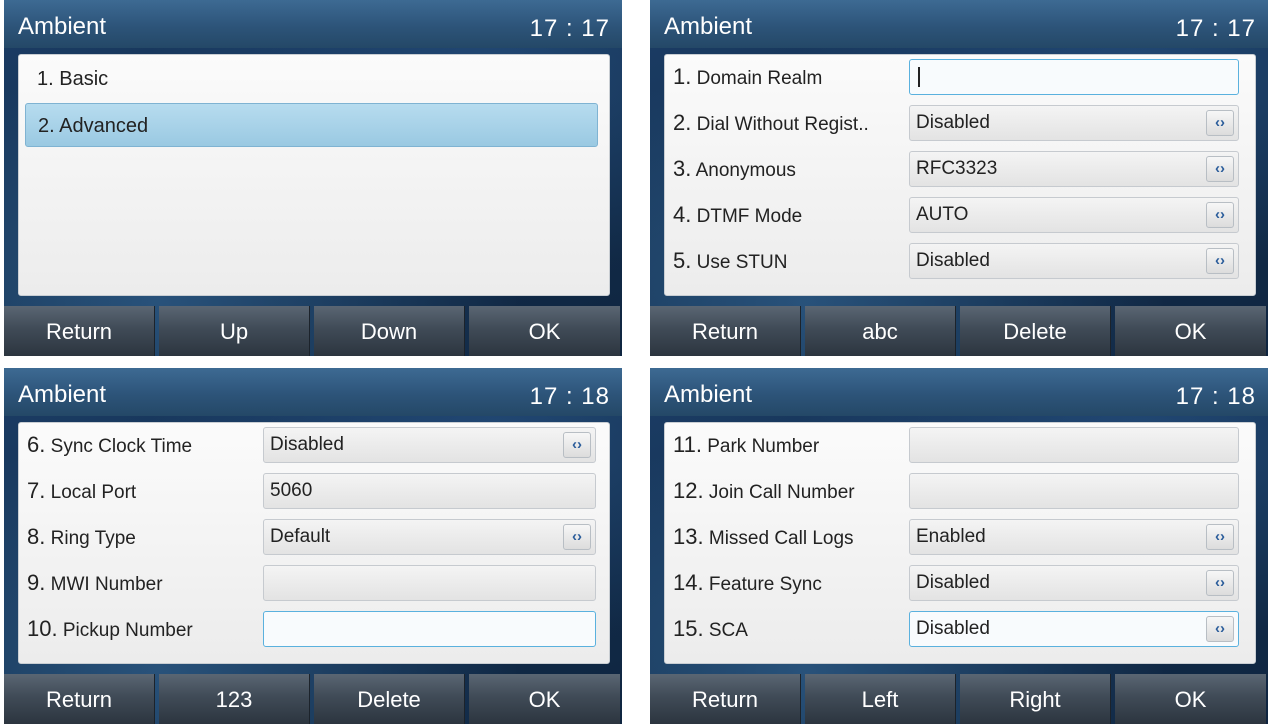 The width and height of the screenshot is (1272, 724). I want to click on menu-item-advanced: 2. Advanced, so click(311, 125).